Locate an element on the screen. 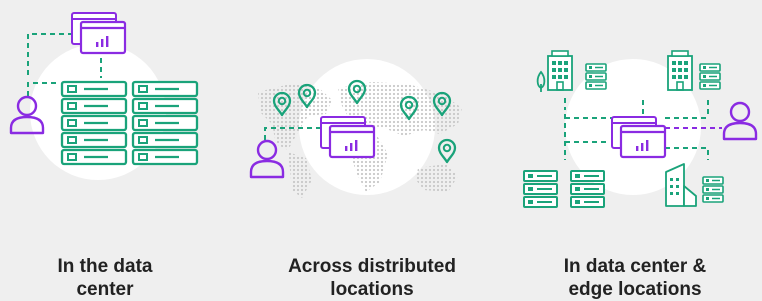 This screenshot has width=762, height=301. edge-site-bottom-right is located at coordinates (694, 185).